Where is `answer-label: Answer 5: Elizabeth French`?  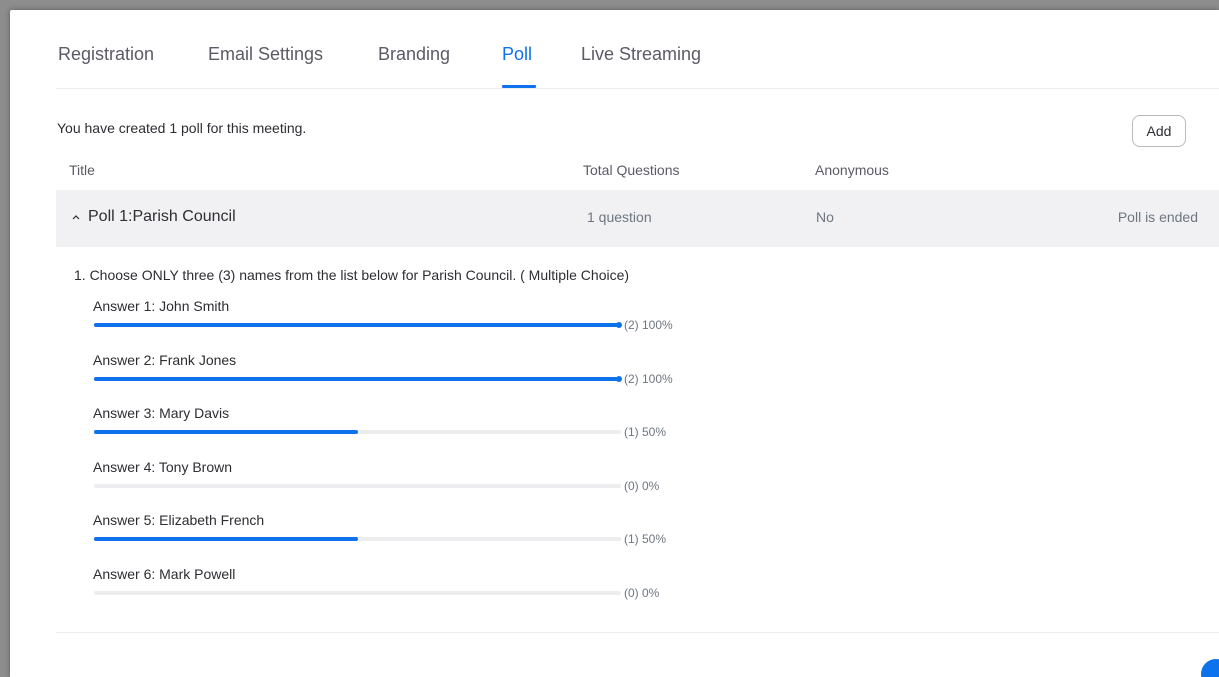 answer-label: Answer 5: Elizabeth French is located at coordinates (179, 520).